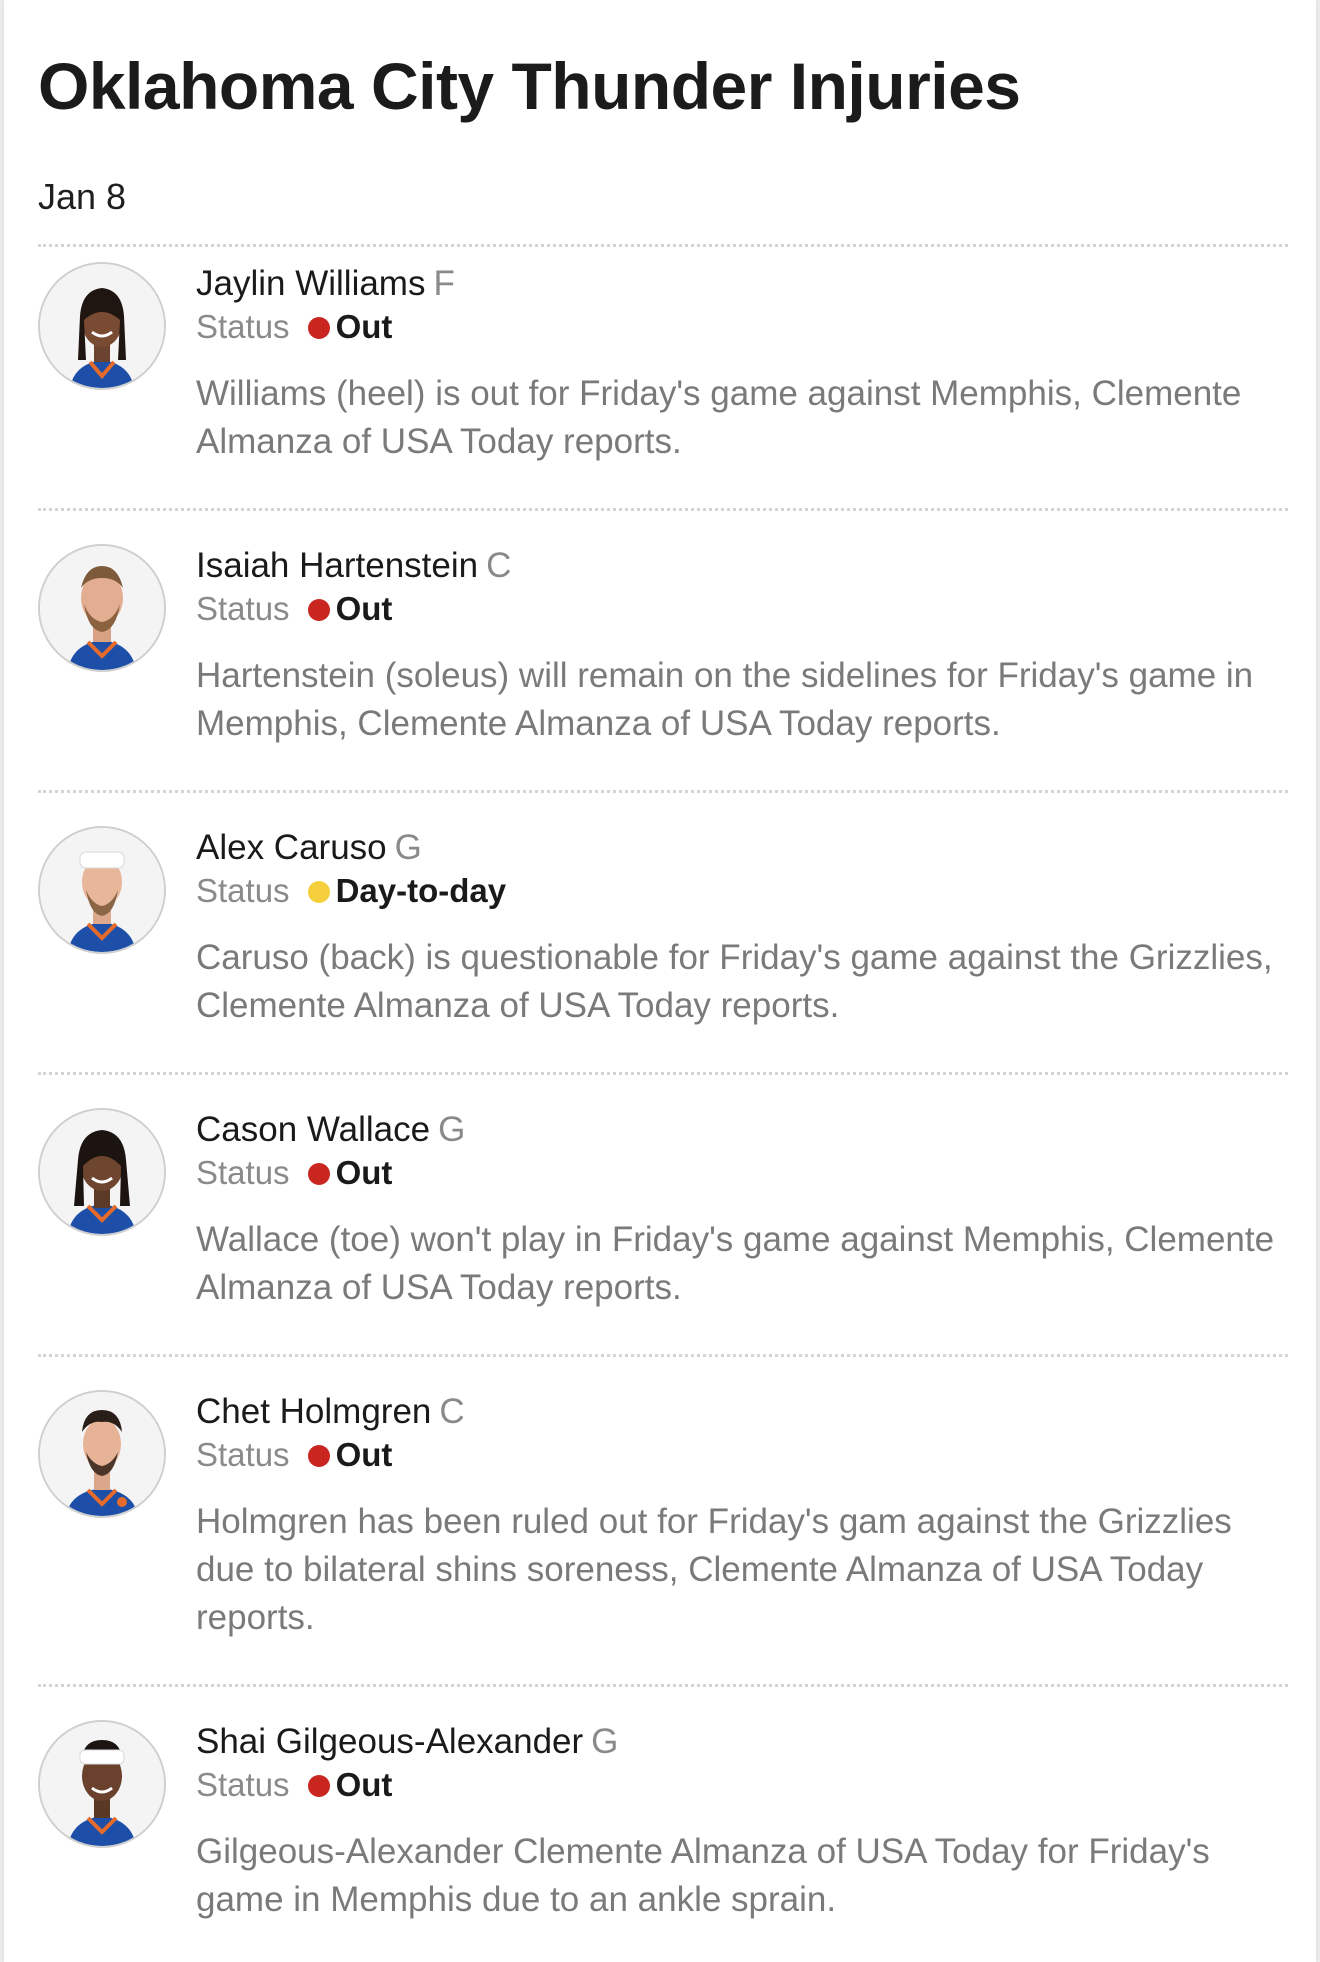  I want to click on player-name: Isaiah Hartenstein, so click(337, 565).